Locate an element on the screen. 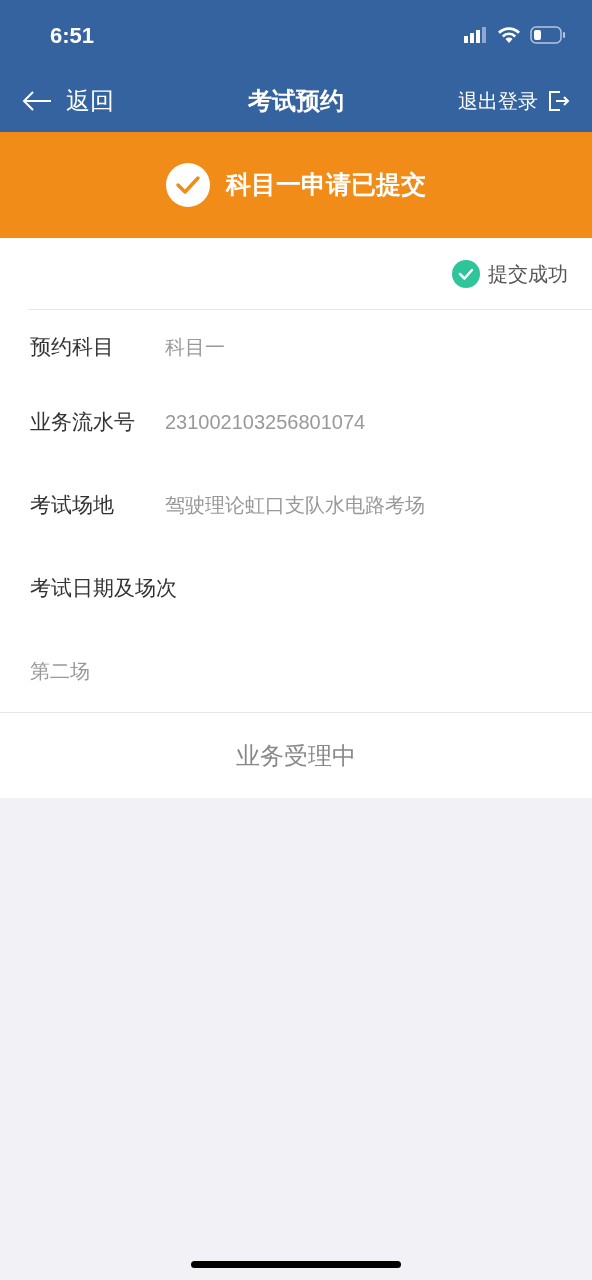 The image size is (592, 1280). check-circle-icon is located at coordinates (188, 185).